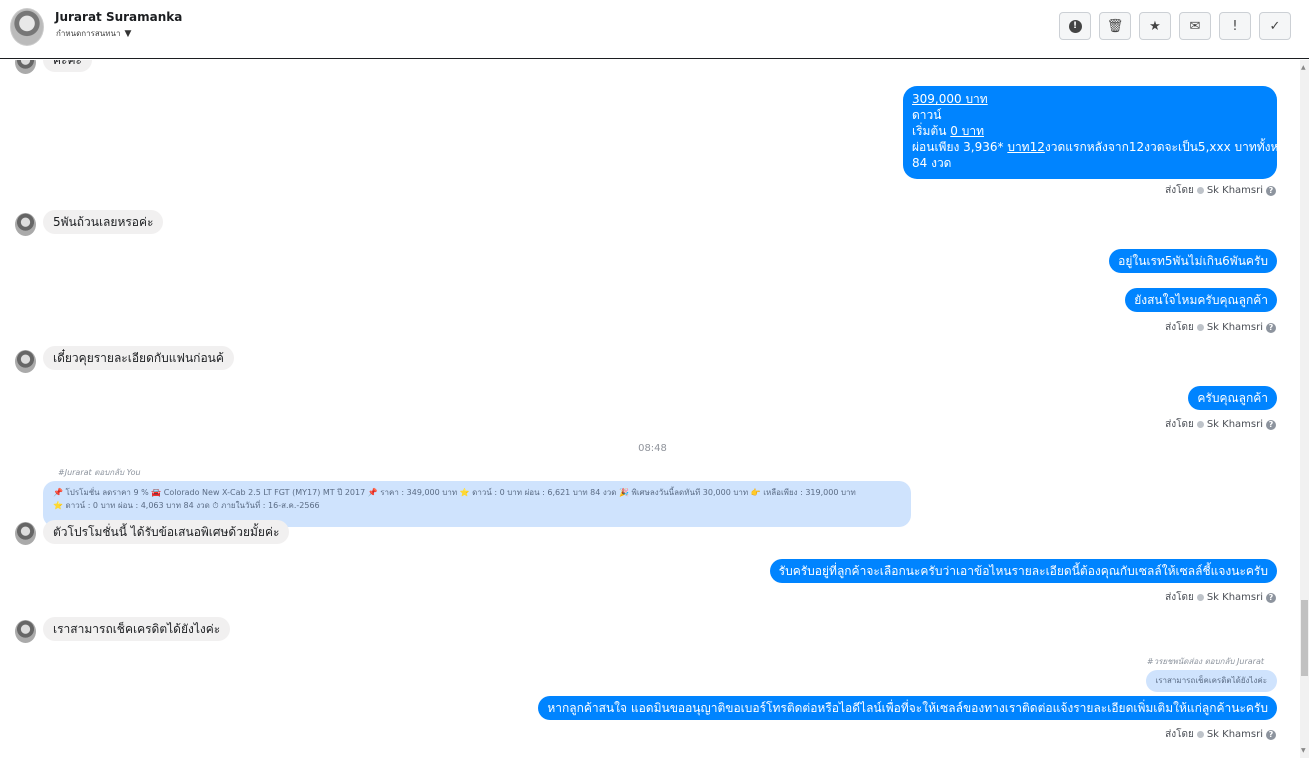 The height and width of the screenshot is (758, 1309). I want to click on alert-circle-icon: !, so click(1075, 26).